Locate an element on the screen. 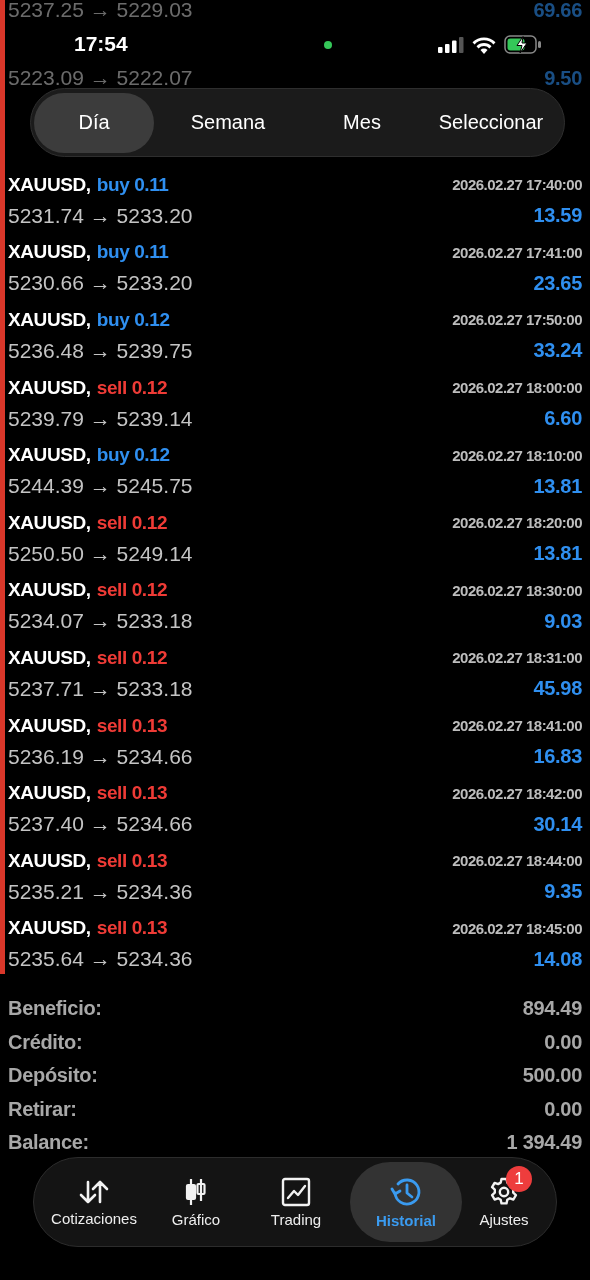  trade-time: 2026.02.27 17:41:00 is located at coordinates (517, 252).